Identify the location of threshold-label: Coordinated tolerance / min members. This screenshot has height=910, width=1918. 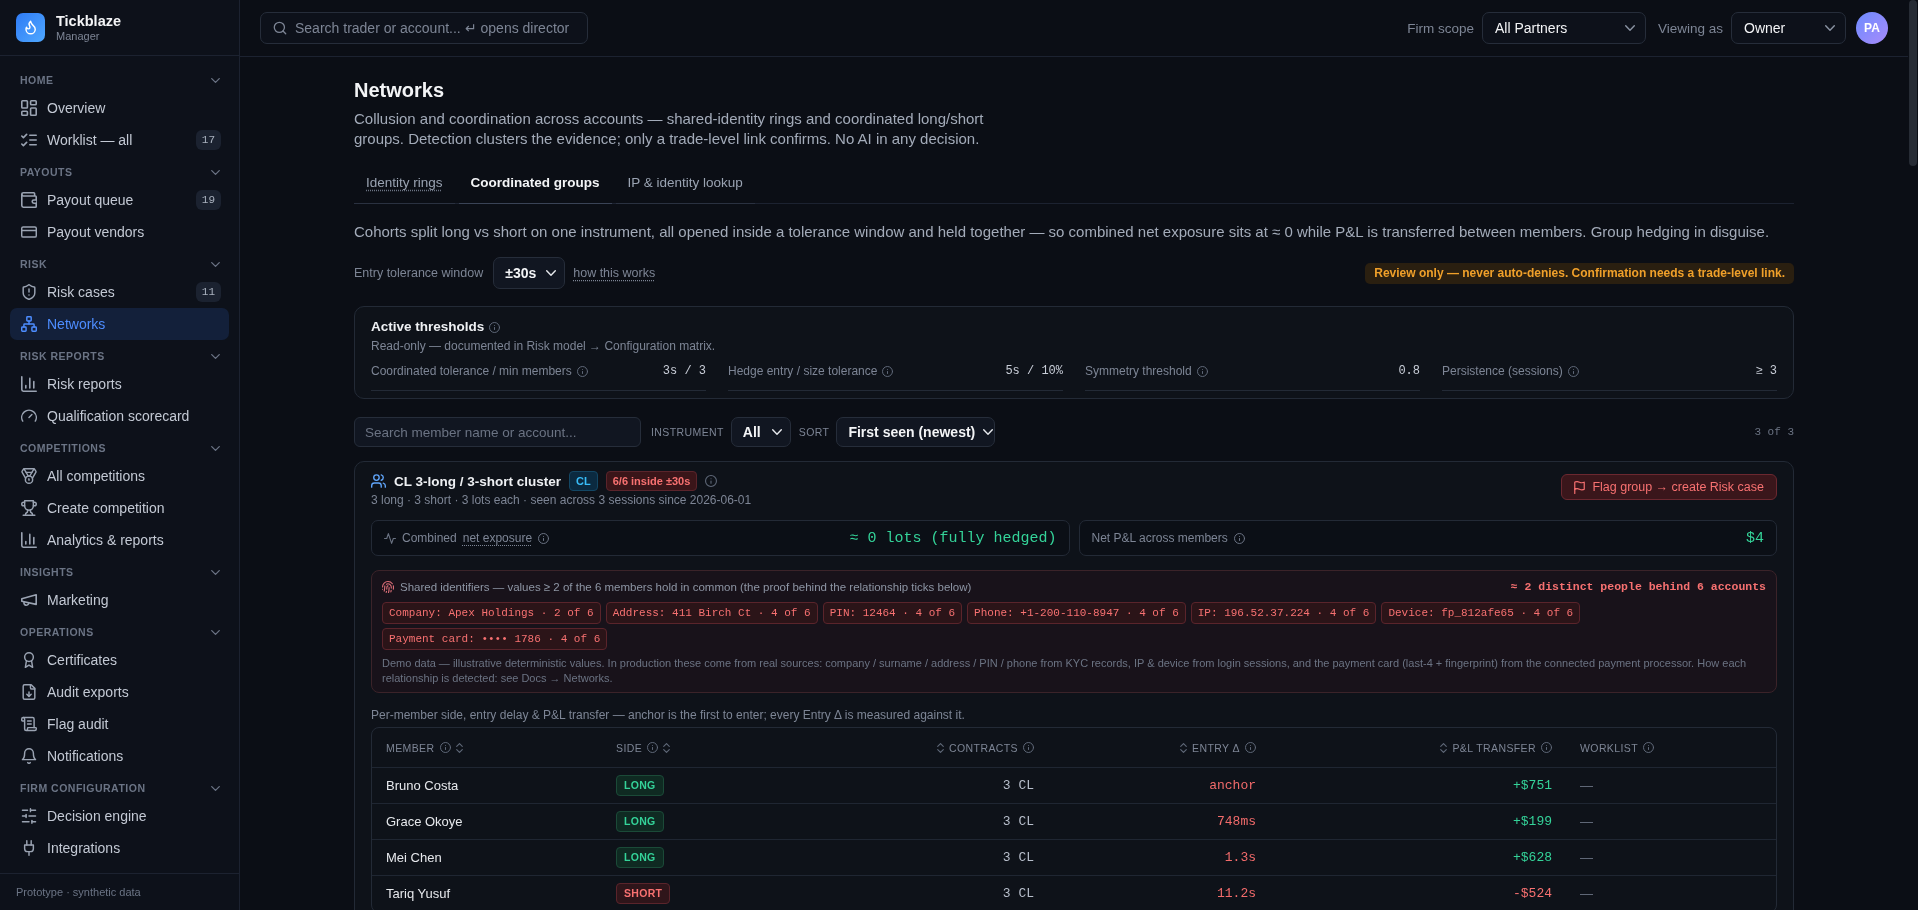
(471, 371).